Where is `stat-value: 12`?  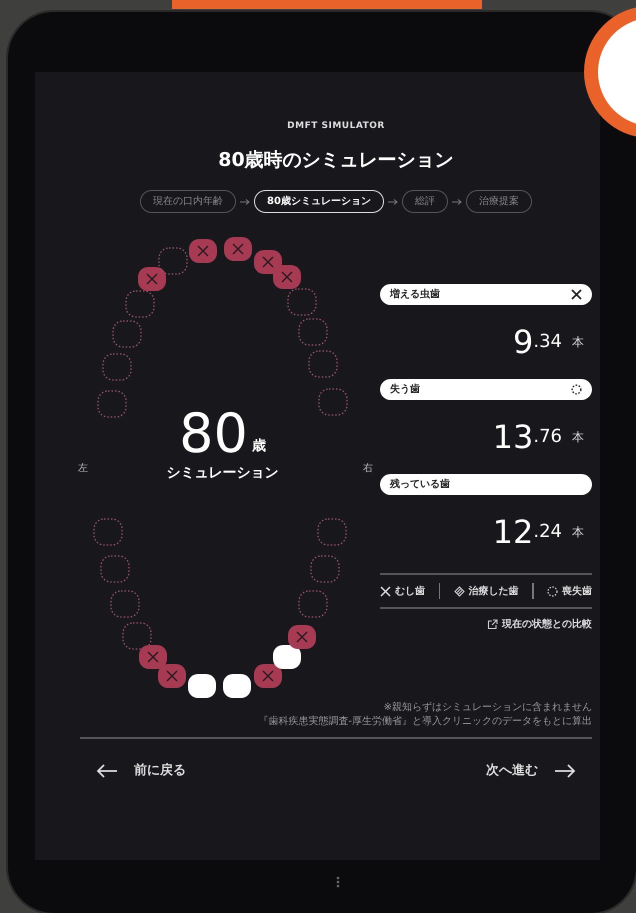
stat-value: 12 is located at coordinates (513, 532).